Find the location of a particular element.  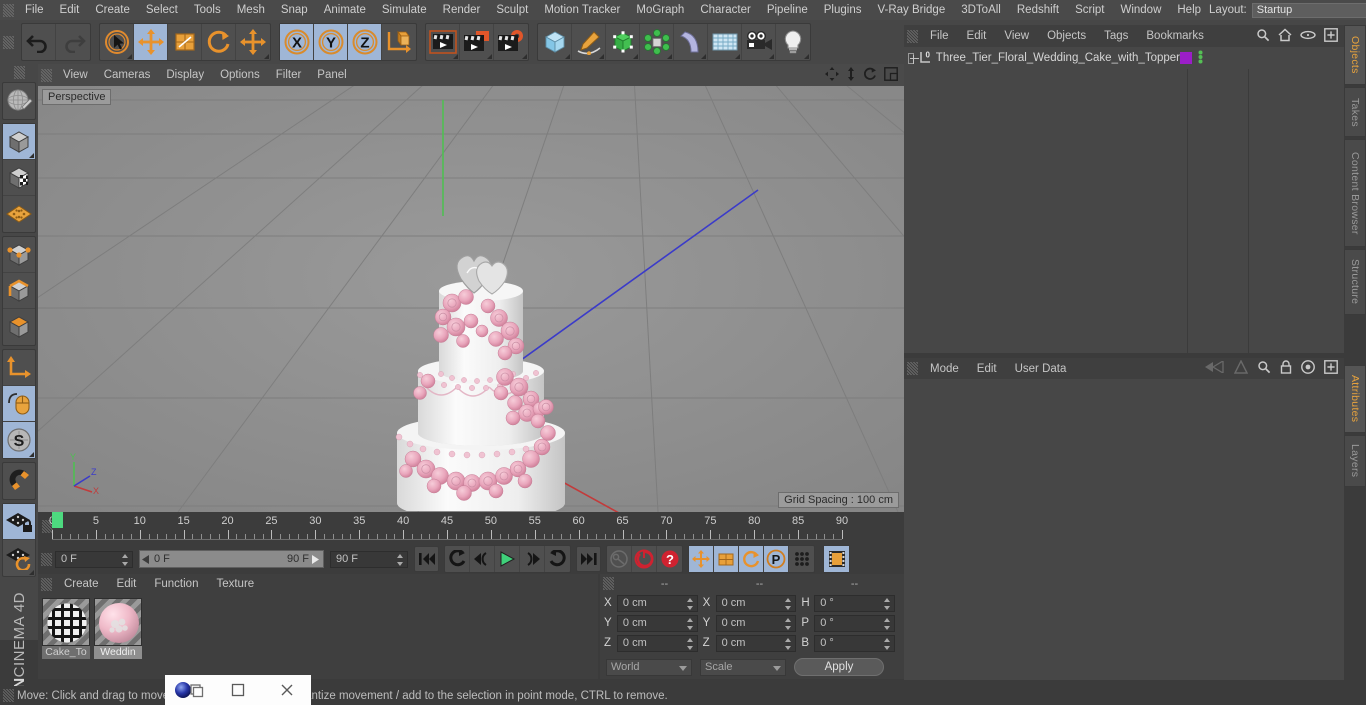

render-view-icon is located at coordinates (443, 42).